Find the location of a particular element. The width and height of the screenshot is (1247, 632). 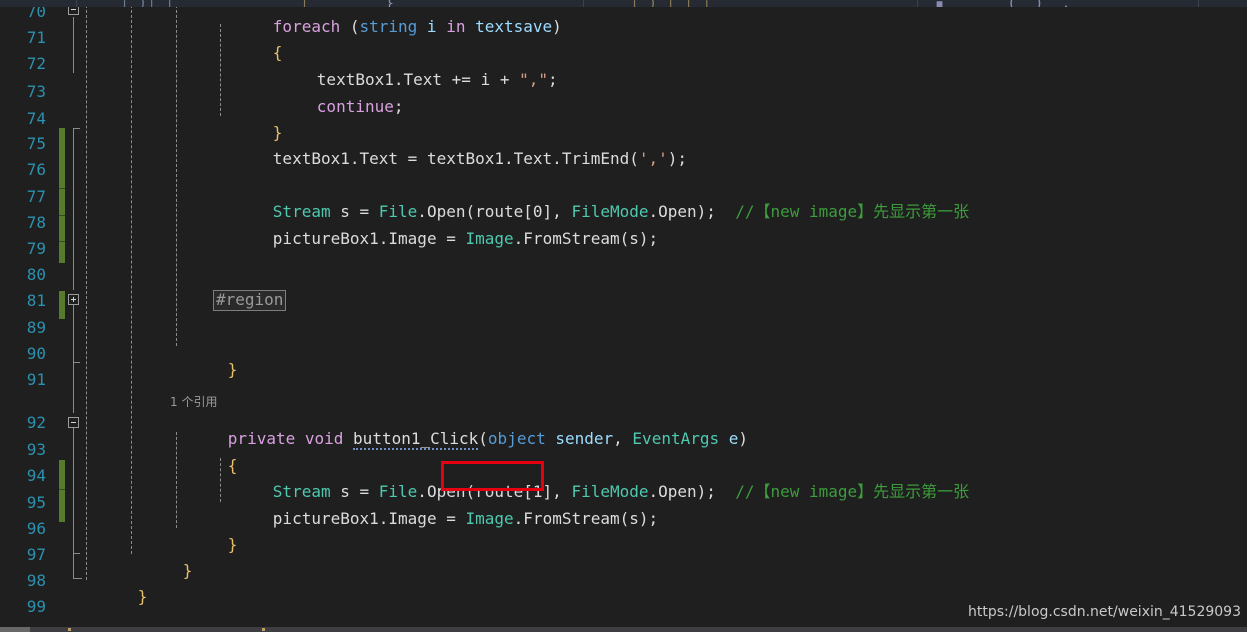

collapsed-region-block: #region is located at coordinates (250, 300).